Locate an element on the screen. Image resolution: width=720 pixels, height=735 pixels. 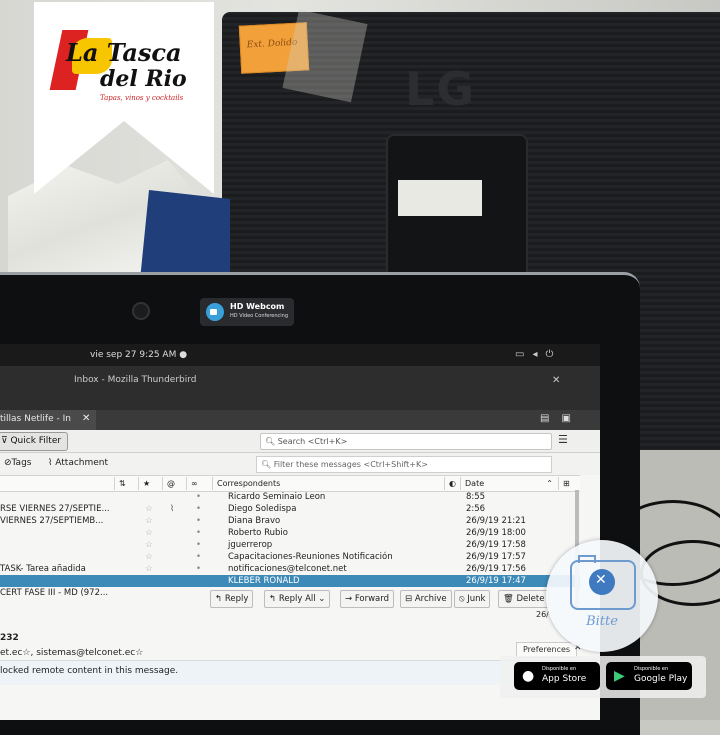
app-store-label: App Store is located at coordinates (564, 679).